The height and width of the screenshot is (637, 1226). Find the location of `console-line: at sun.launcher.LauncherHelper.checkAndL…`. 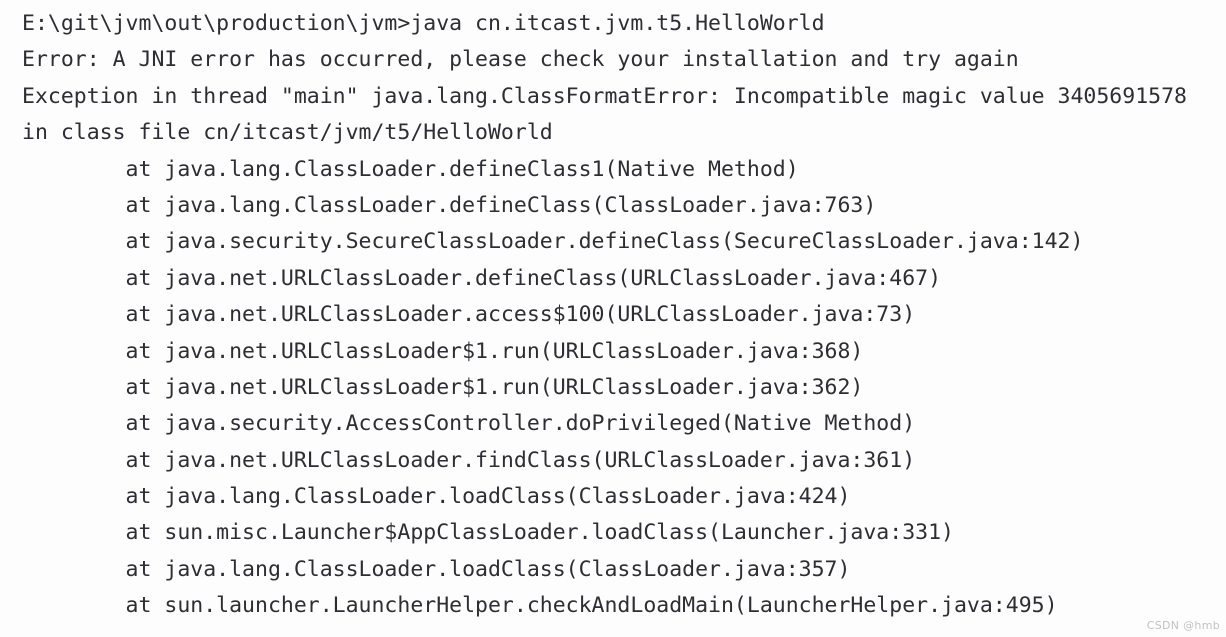

console-line: at sun.launcher.LauncherHelper.checkAndL… is located at coordinates (540, 606).